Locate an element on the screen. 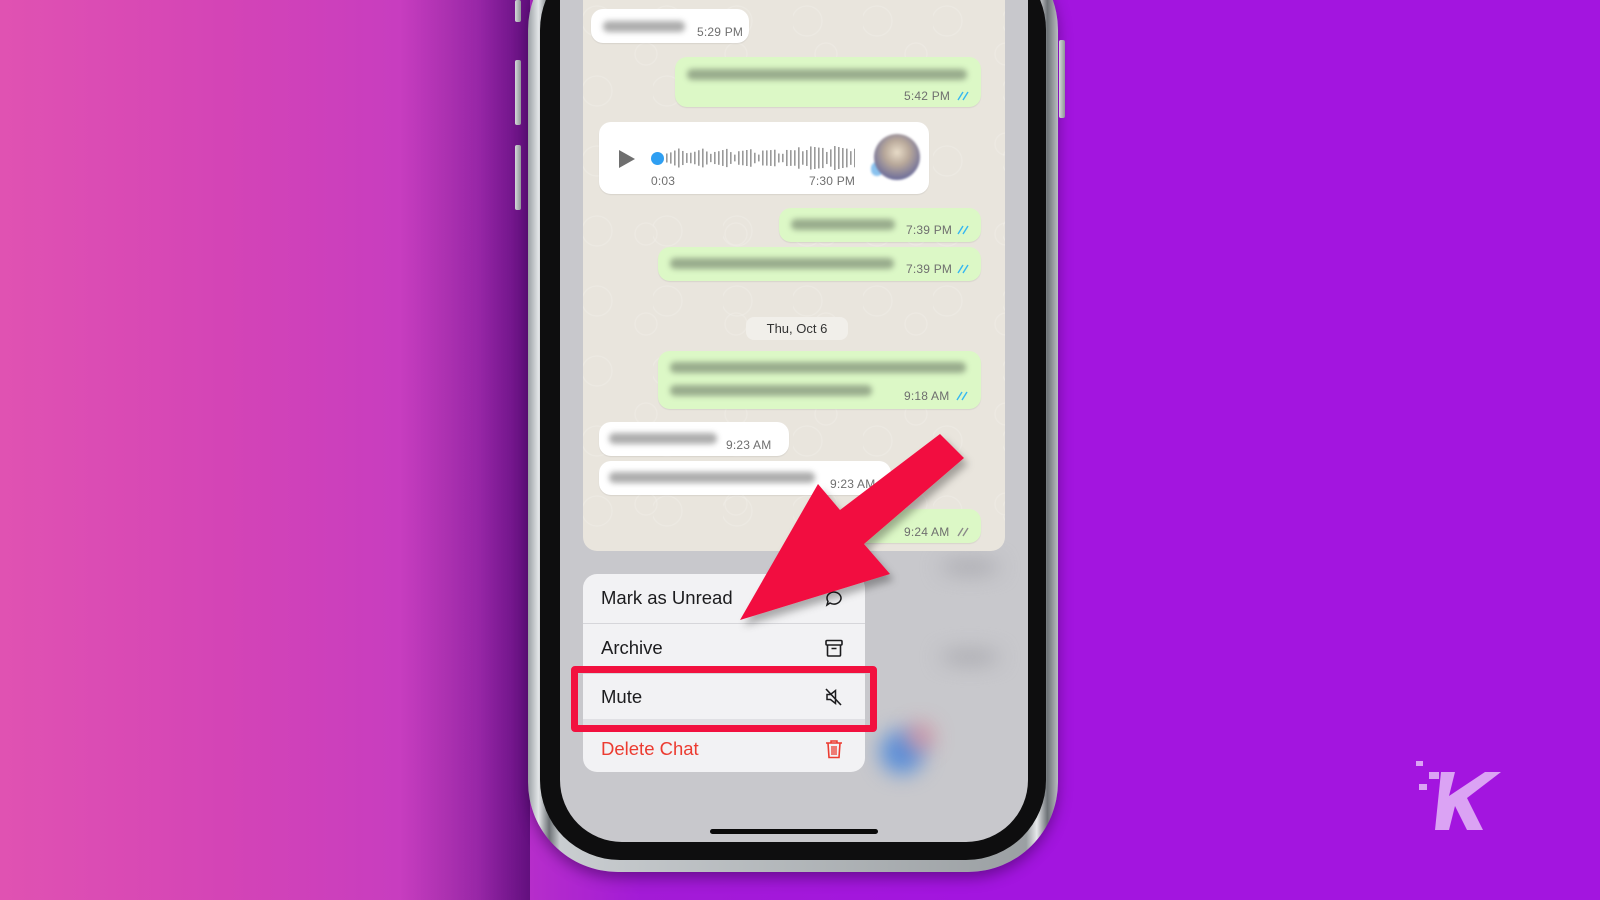 Image resolution: width=1600 pixels, height=900 pixels. mute-highlight-box is located at coordinates (724, 699).